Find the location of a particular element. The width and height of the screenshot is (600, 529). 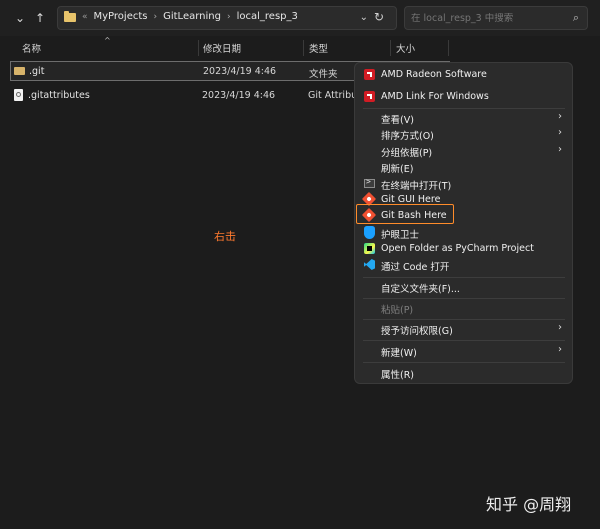

watermark-text: 知乎 @周翔 is located at coordinates (529, 504).